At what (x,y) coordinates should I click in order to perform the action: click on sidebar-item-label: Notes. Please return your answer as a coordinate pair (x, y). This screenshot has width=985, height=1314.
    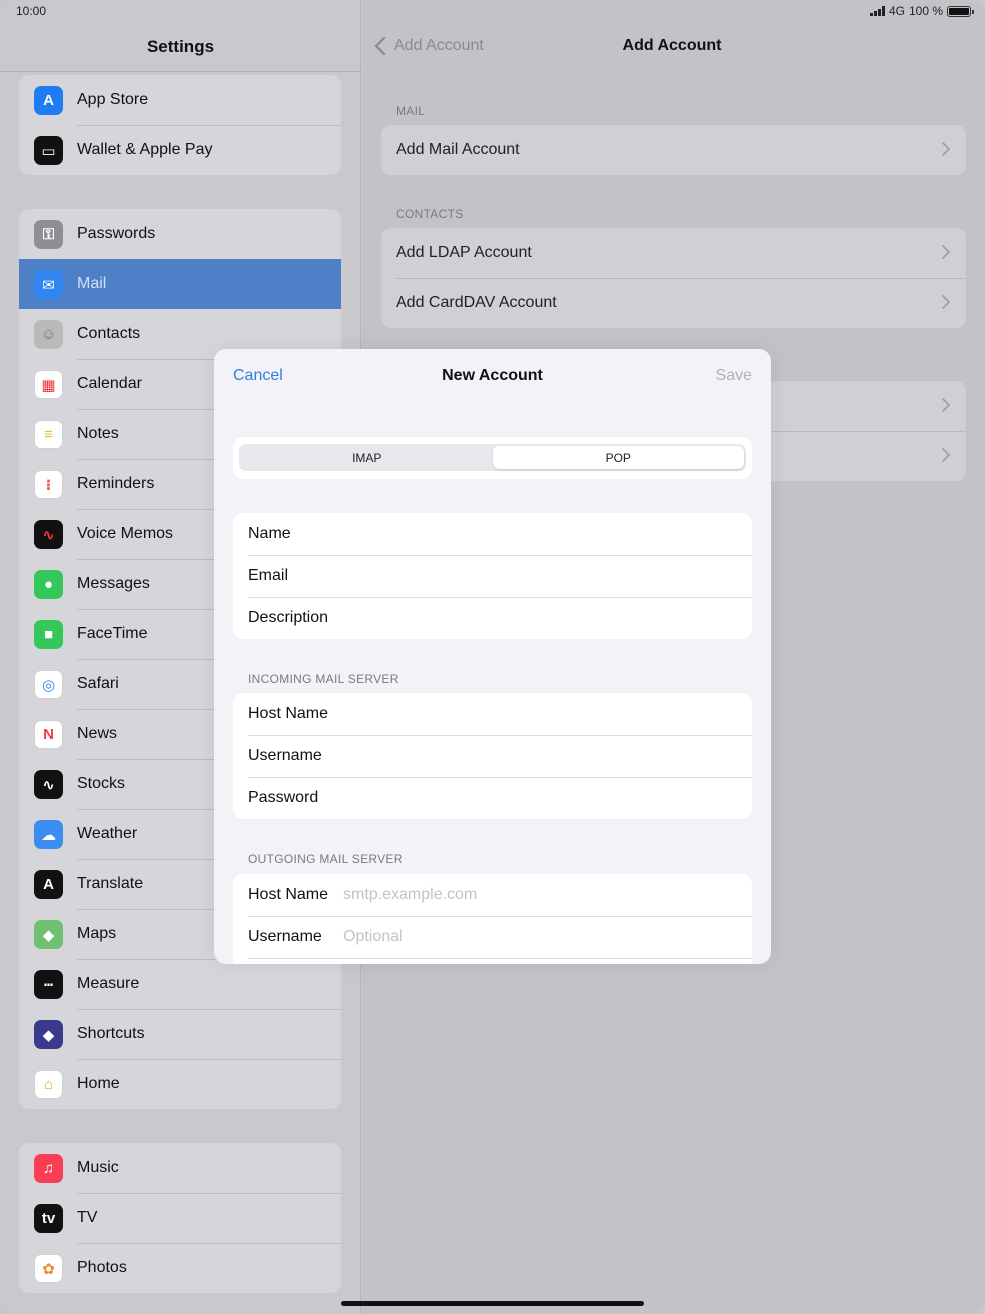
    Looking at the image, I should click on (98, 433).